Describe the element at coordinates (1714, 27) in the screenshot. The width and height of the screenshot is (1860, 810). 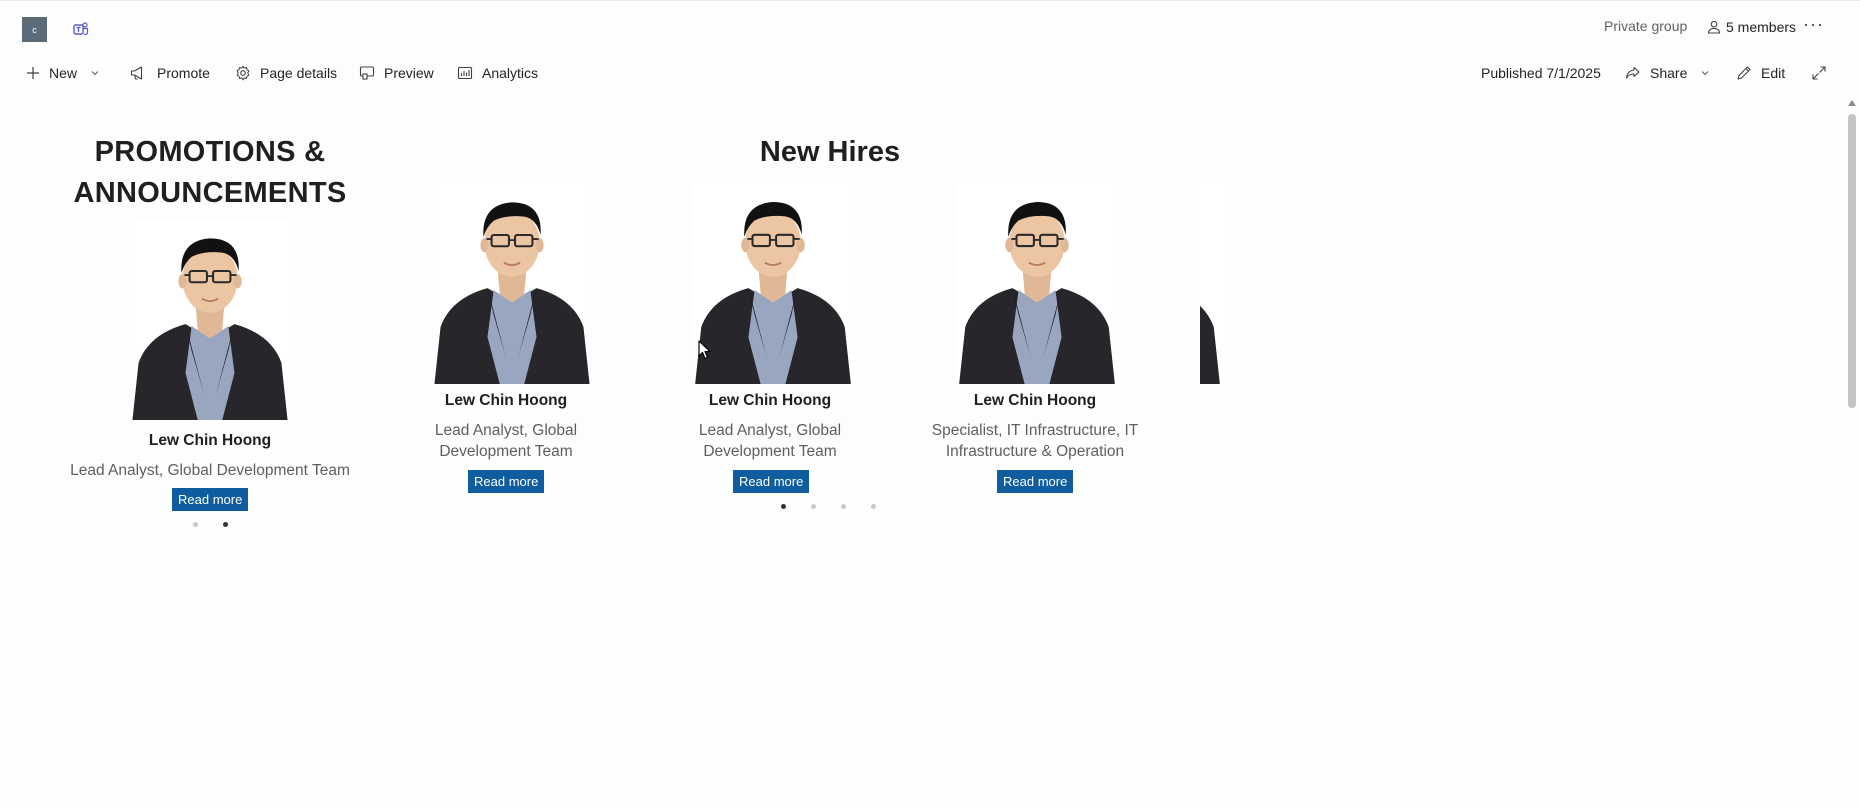
I see `person-icon` at that location.